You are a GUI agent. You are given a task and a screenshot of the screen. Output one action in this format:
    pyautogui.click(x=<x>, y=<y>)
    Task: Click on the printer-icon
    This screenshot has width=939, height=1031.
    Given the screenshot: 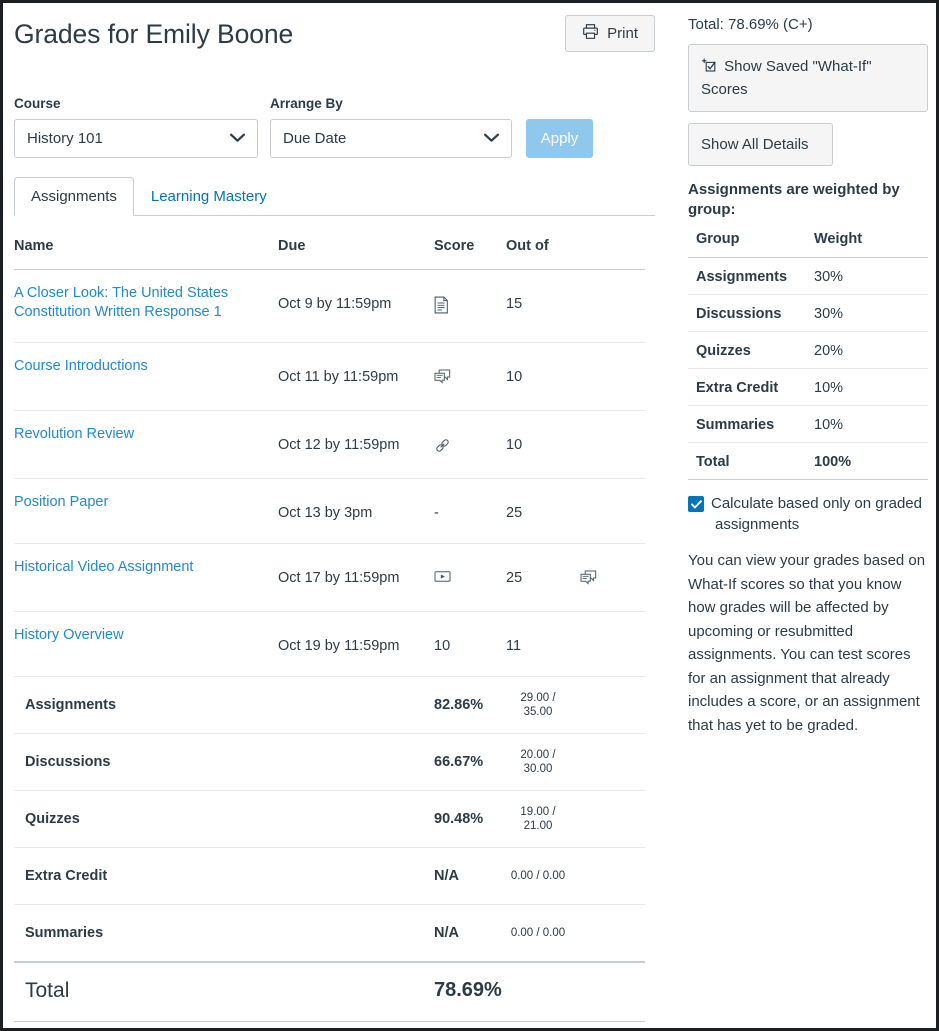 What is the action you would take?
    pyautogui.click(x=590, y=33)
    